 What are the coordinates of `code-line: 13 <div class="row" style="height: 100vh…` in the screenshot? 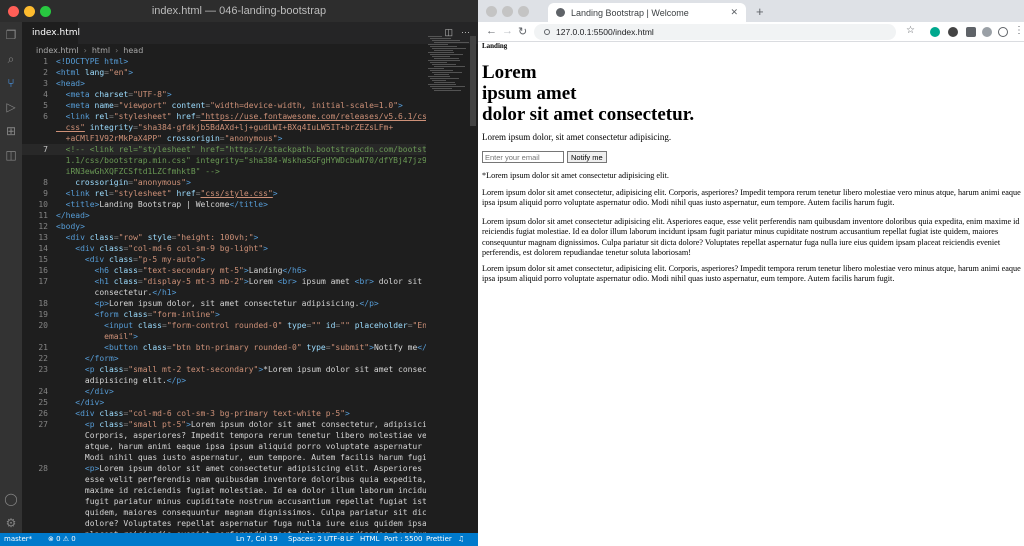 It's located at (224, 237).